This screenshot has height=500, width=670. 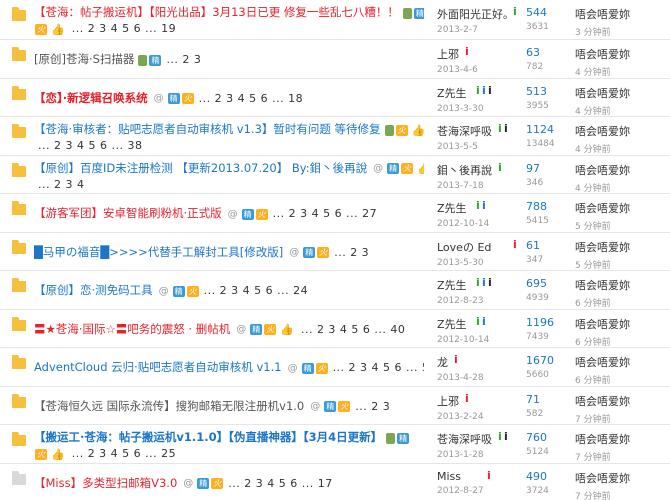 I want to click on thread-title: 【苍海·审核者：贴吧志愿者自动审核机 v1.3】暂时有问题 等待修复, so click(x=207, y=129).